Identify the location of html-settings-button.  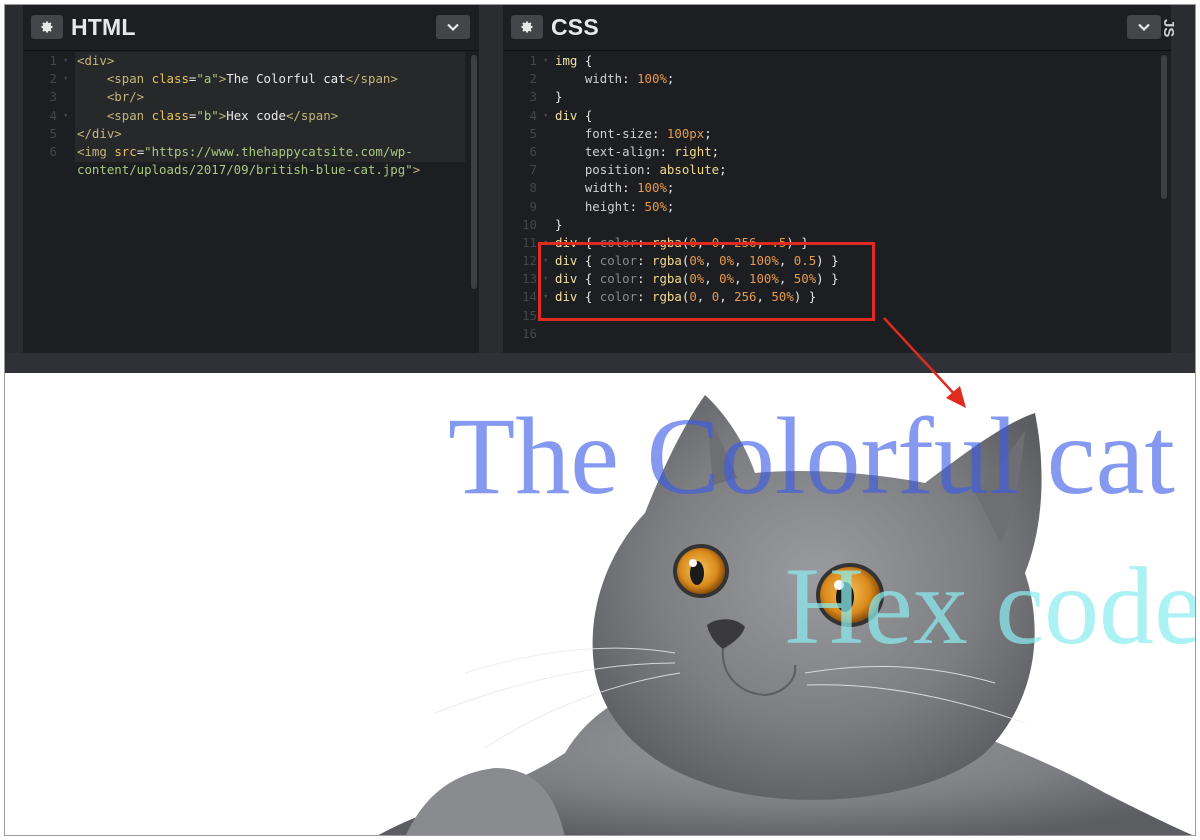
(47, 27).